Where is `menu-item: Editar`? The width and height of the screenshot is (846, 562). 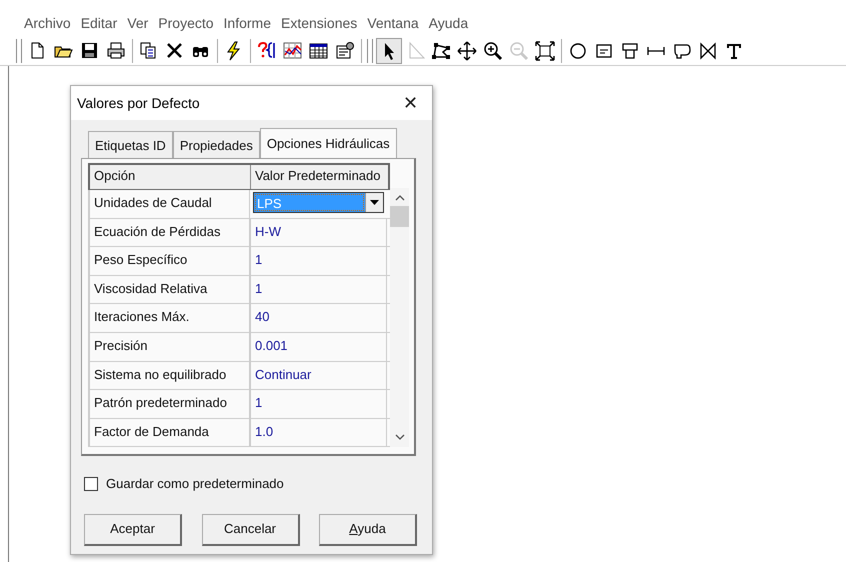
menu-item: Editar is located at coordinates (99, 22).